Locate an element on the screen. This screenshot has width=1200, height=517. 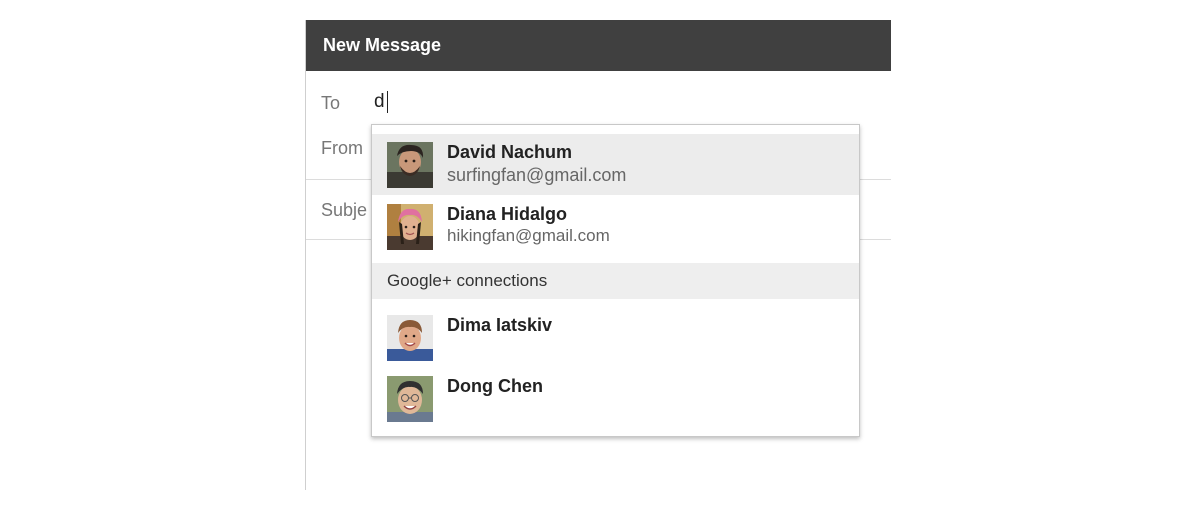
contact-name: Dong Chen is located at coordinates (495, 386).